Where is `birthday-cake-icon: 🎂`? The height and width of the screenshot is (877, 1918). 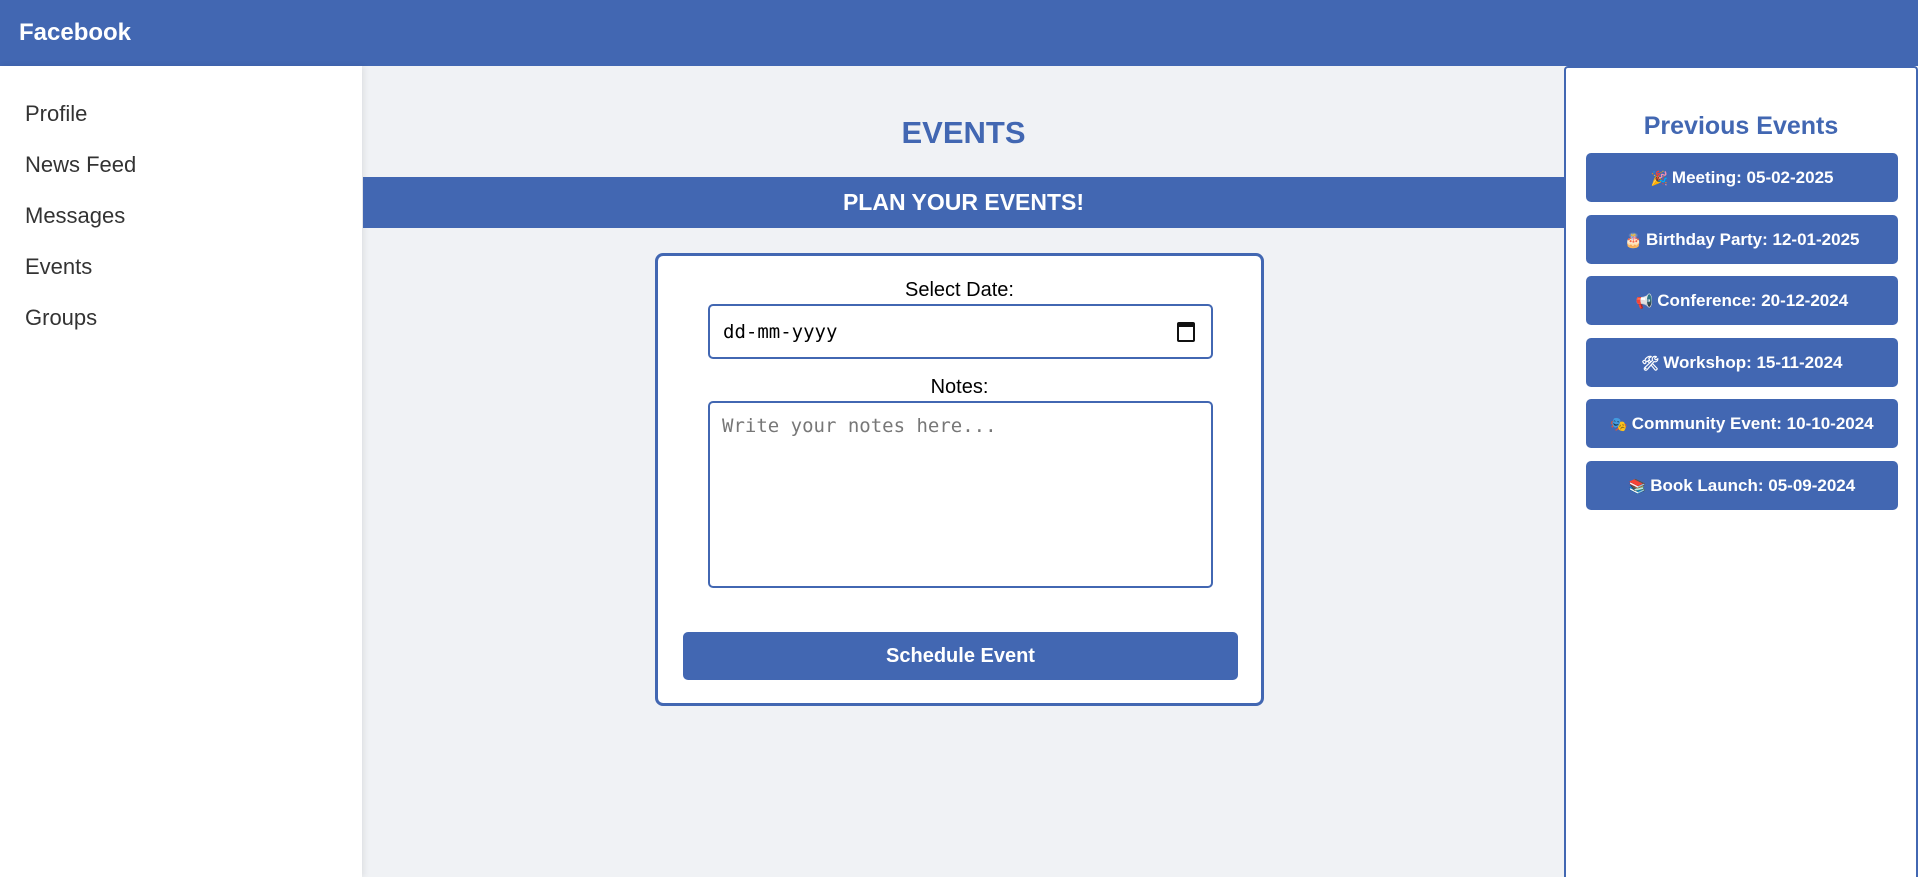 birthday-cake-icon: 🎂 is located at coordinates (1633, 240).